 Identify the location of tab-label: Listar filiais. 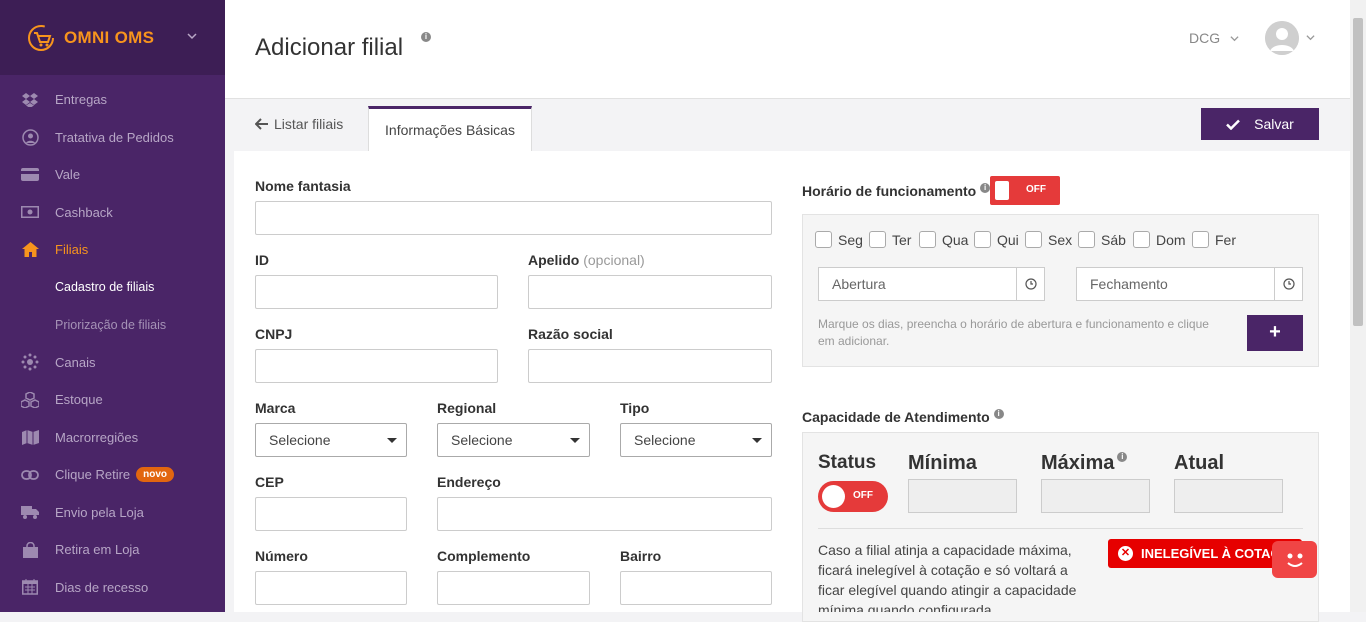
(309, 124).